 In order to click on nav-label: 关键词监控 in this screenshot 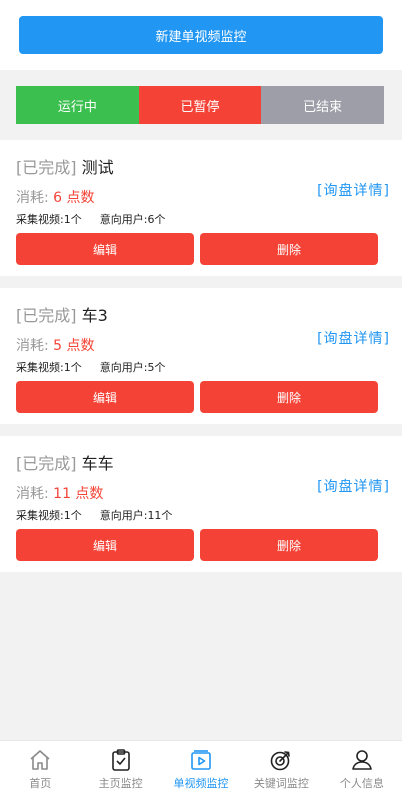, I will do `click(281, 783)`.